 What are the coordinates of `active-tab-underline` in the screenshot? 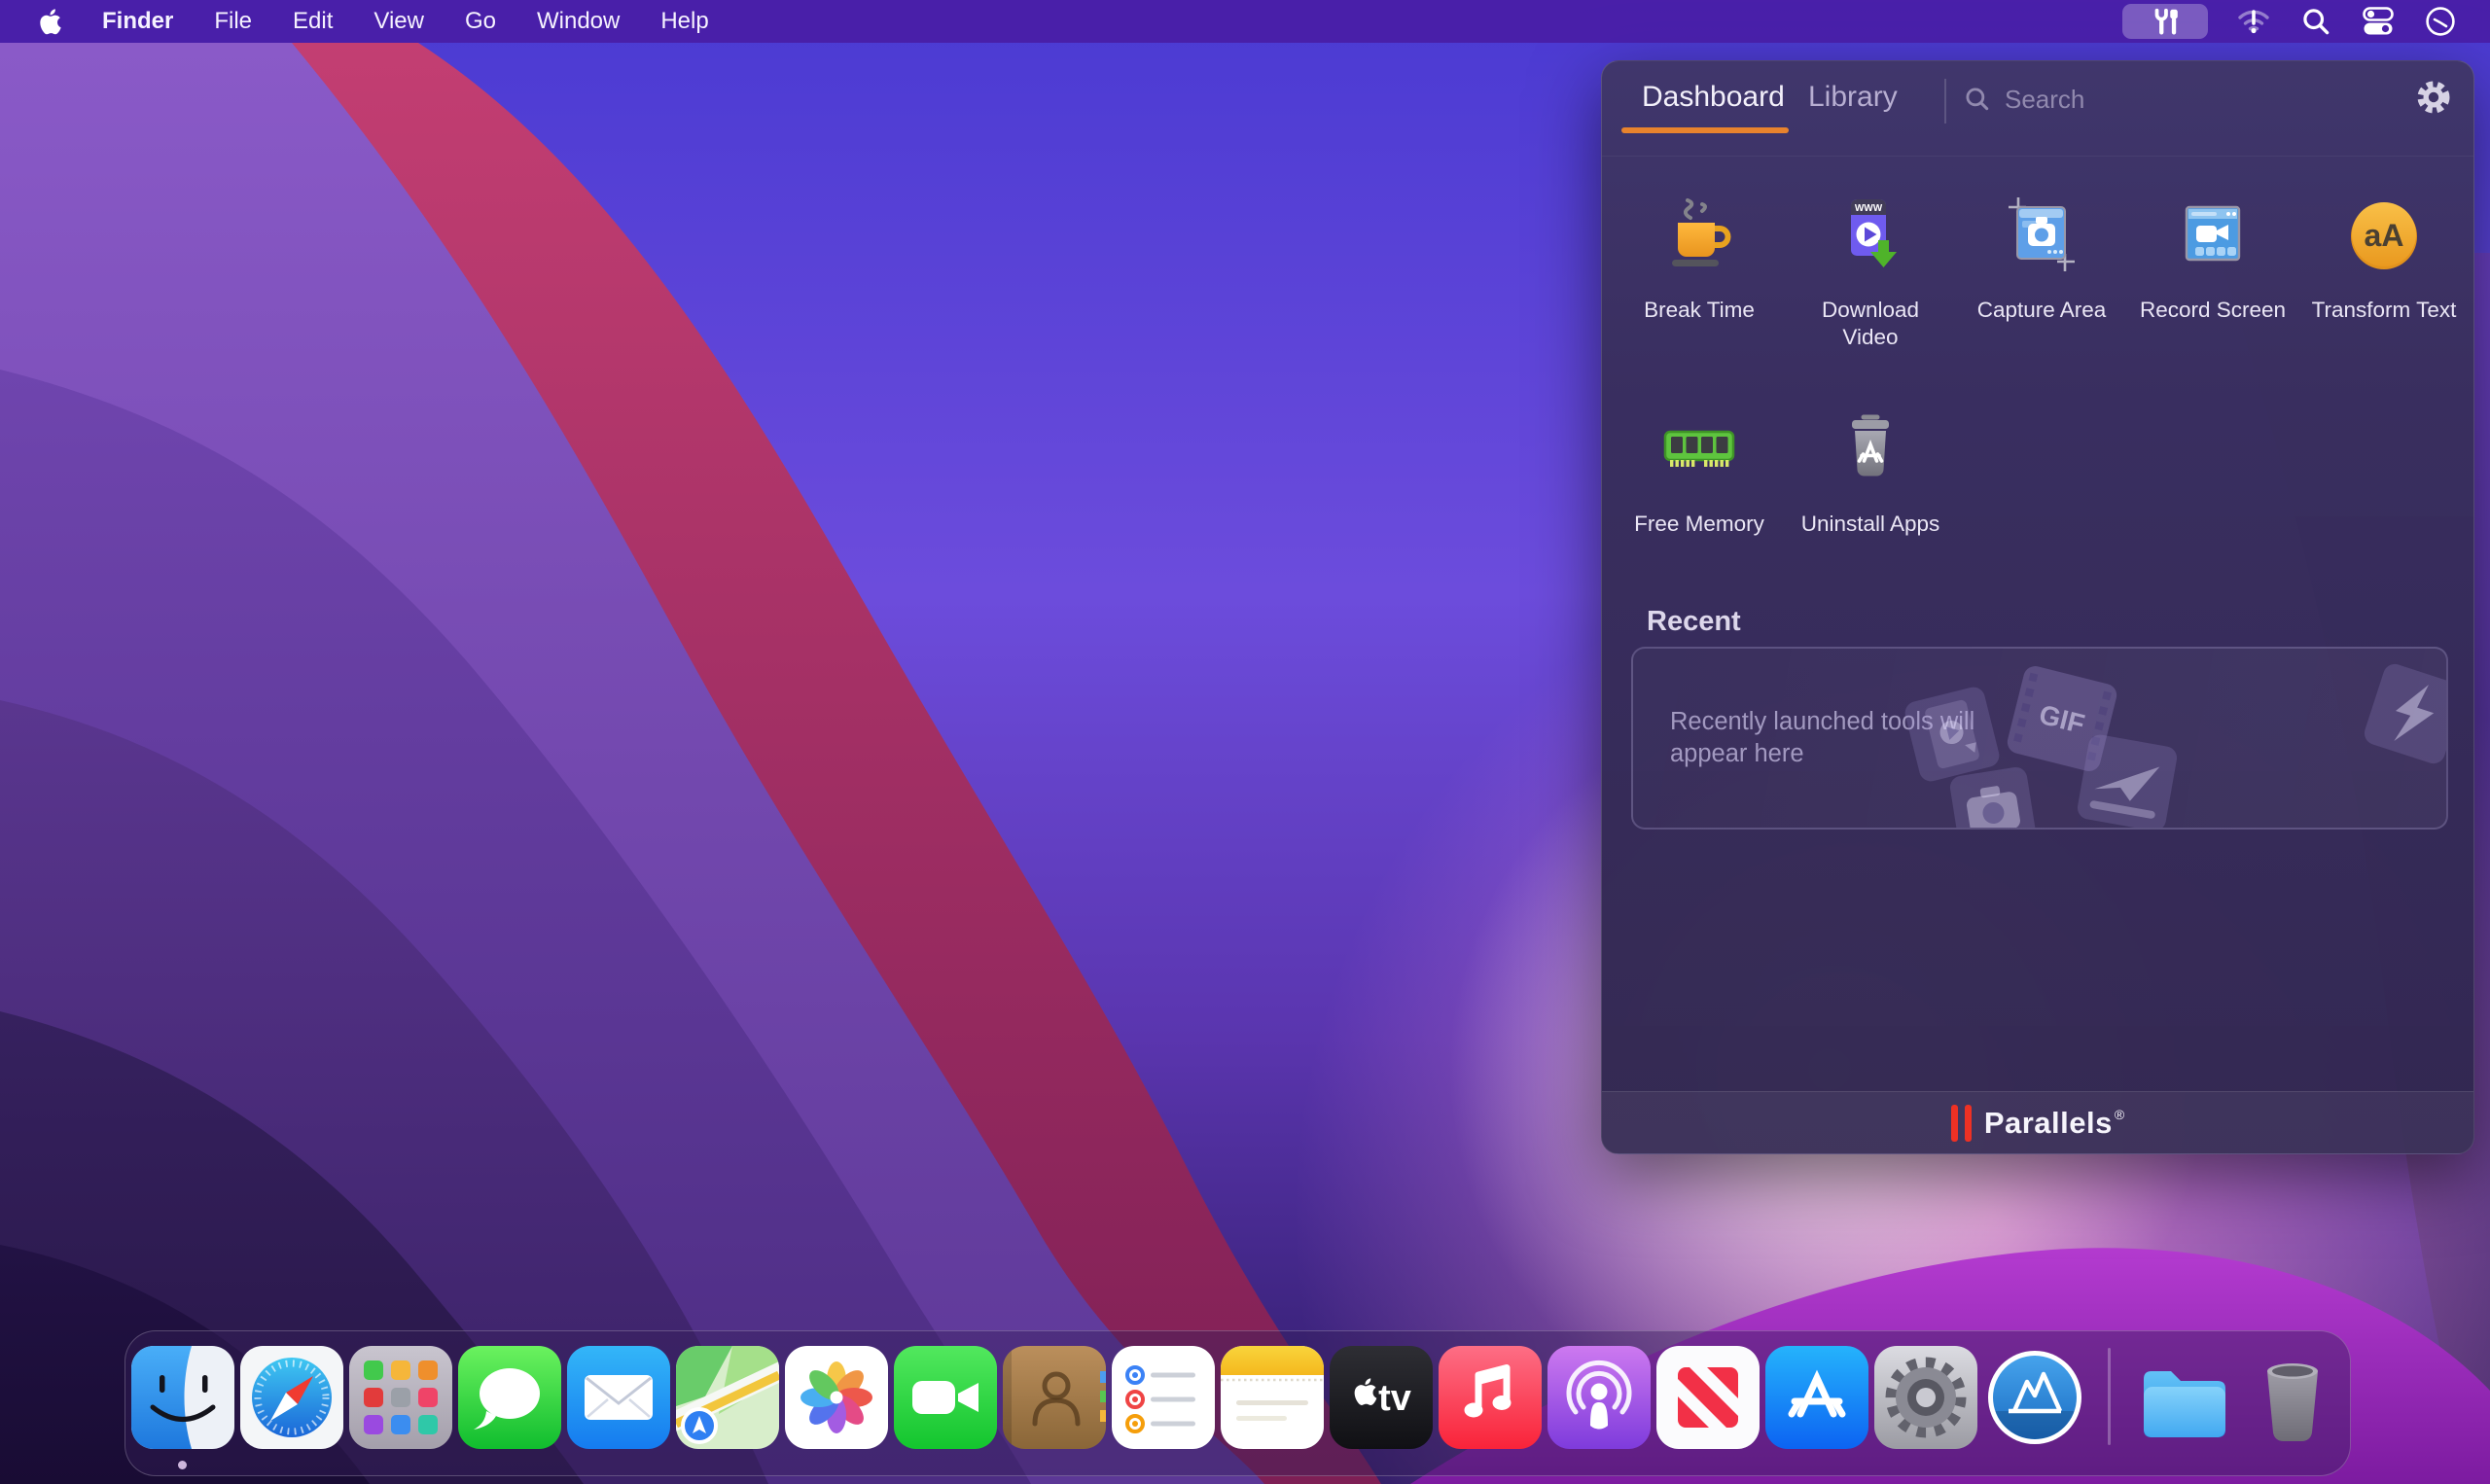 It's located at (1705, 130).